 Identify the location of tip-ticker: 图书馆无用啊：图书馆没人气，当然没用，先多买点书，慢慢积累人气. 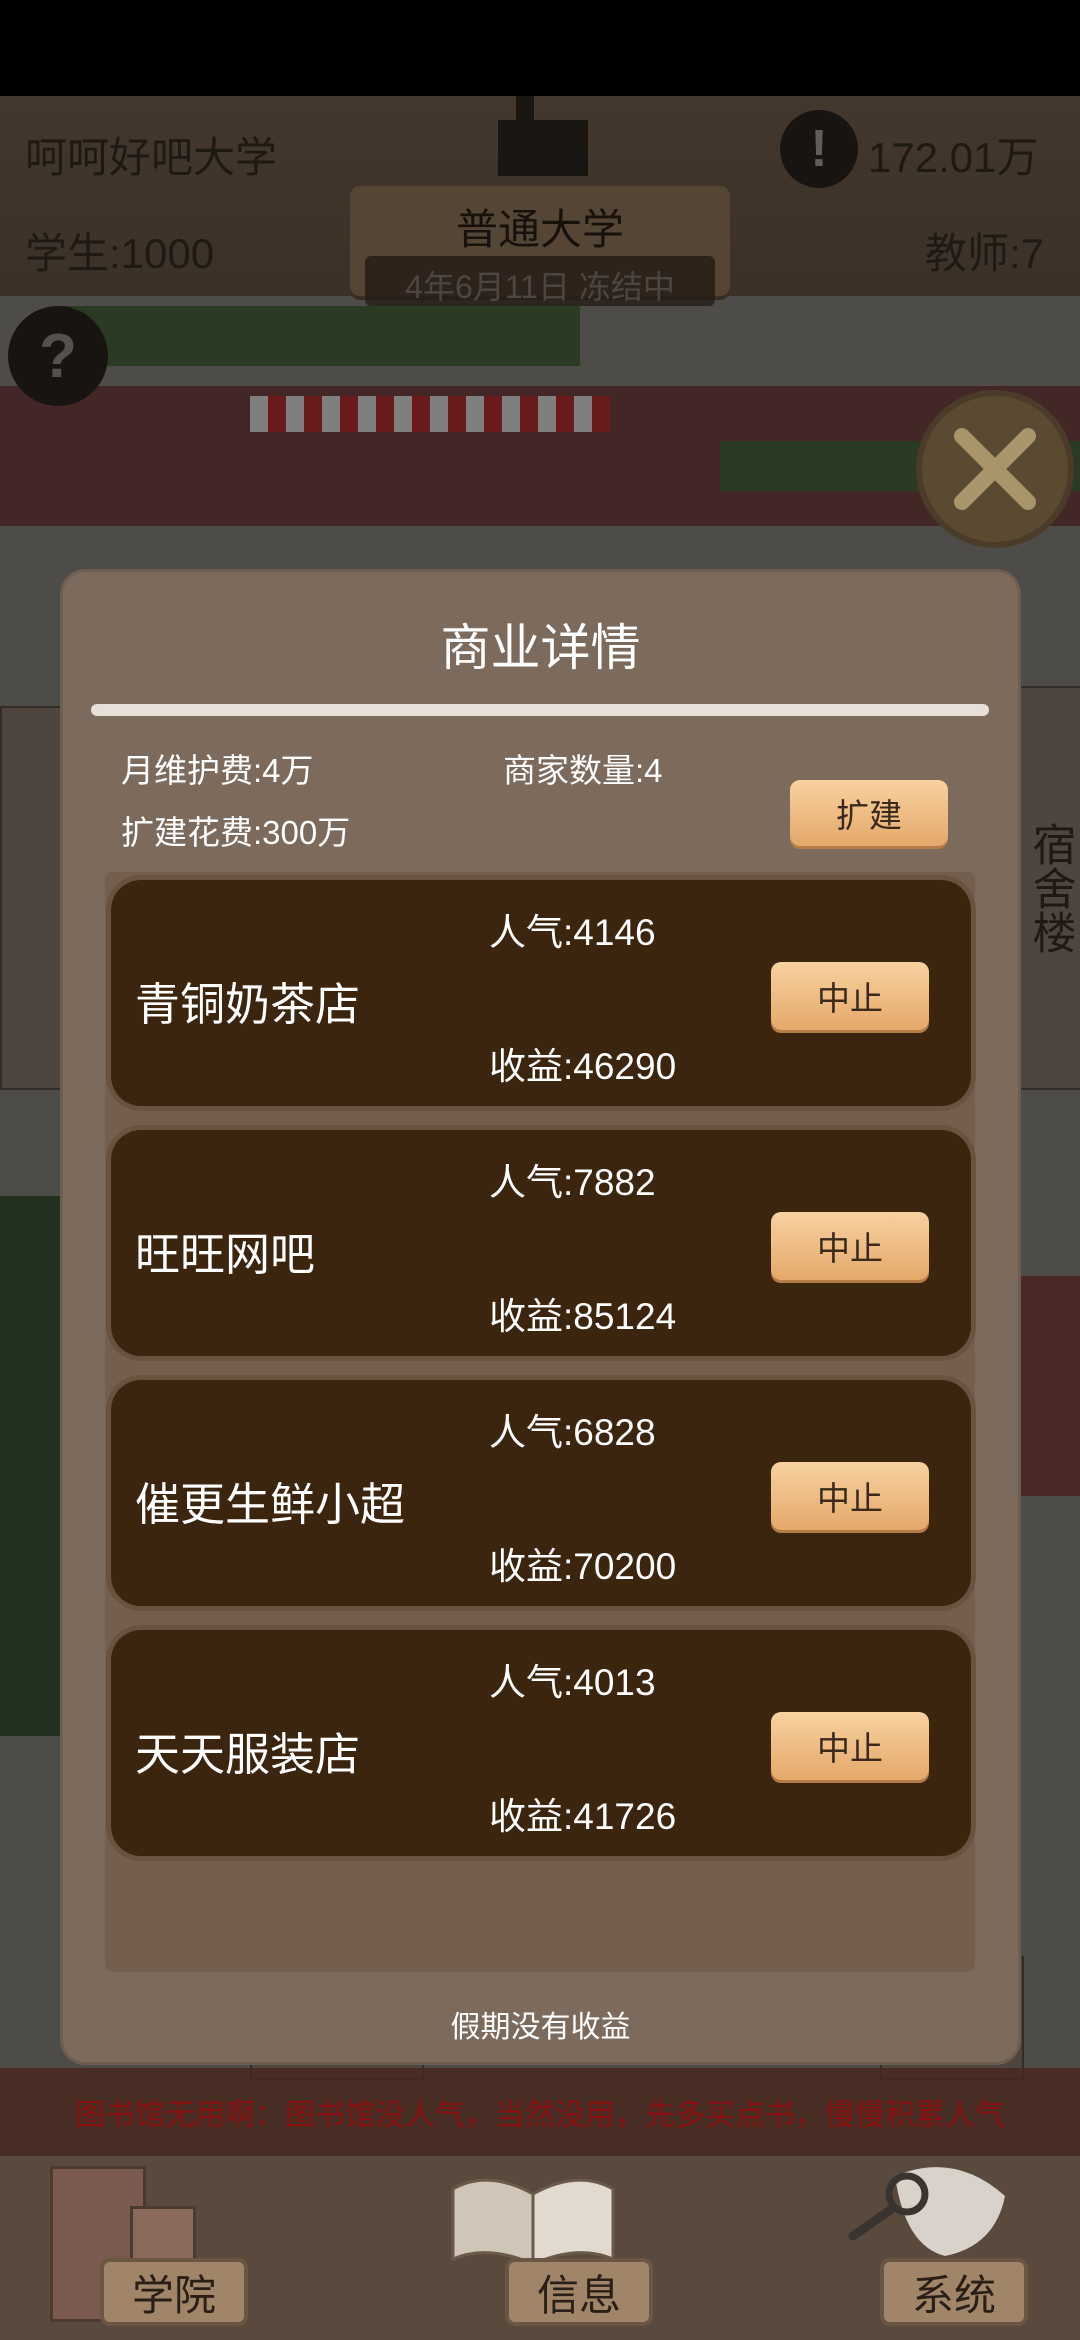
(540, 2112).